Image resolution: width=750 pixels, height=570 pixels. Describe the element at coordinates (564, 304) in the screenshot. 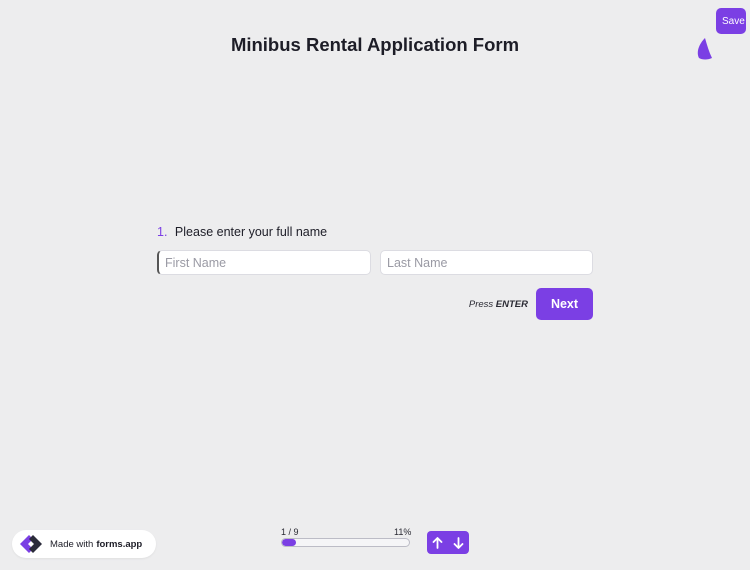

I see `next-button: Next` at that location.